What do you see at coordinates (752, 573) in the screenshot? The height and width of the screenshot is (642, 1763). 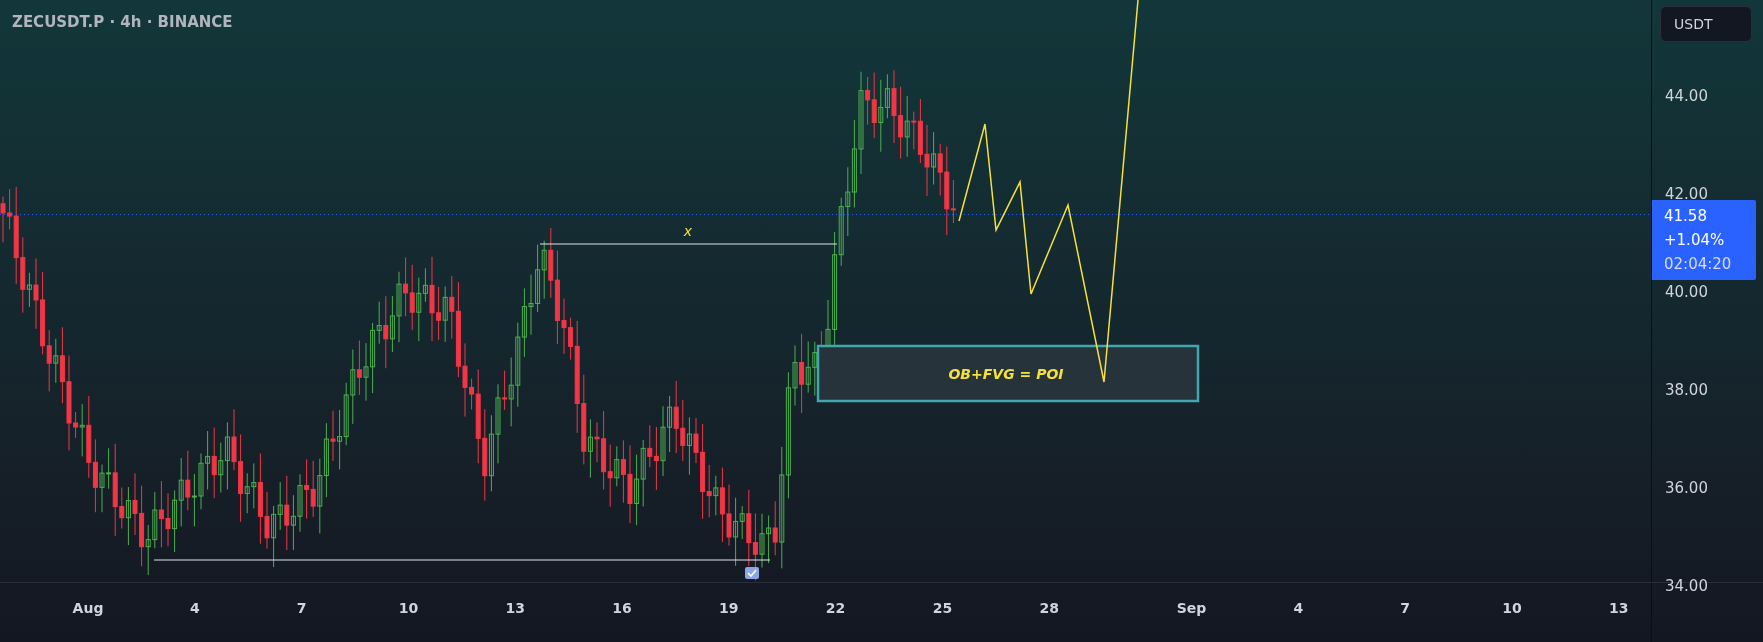 I see `checkbox-icon` at bounding box center [752, 573].